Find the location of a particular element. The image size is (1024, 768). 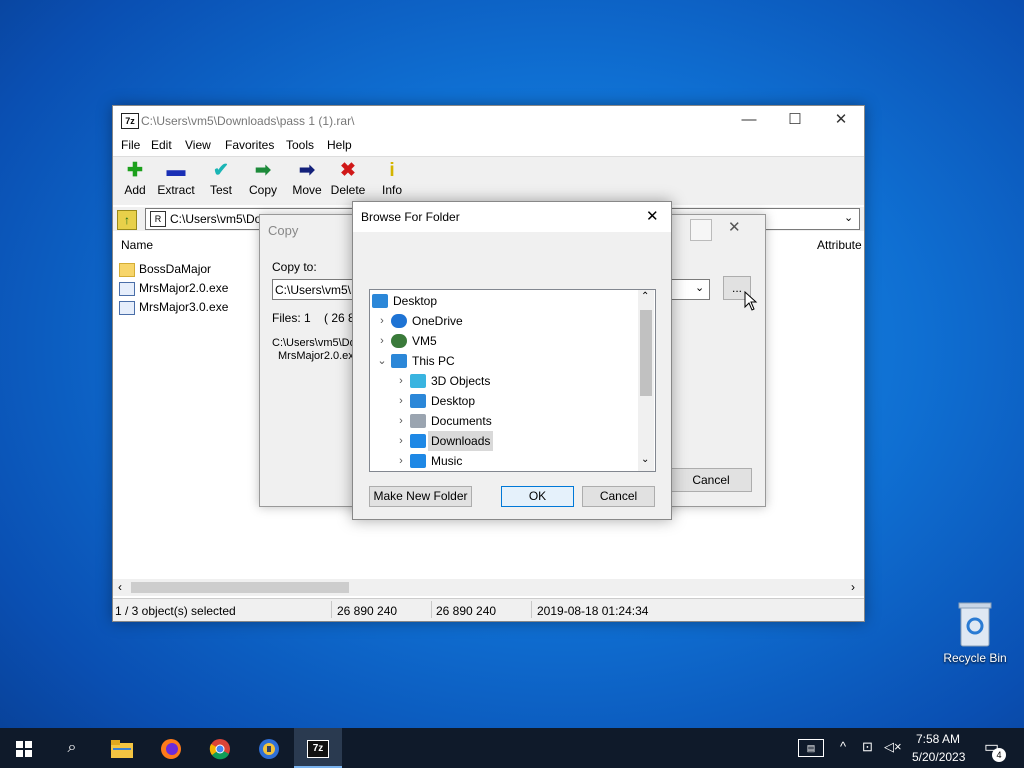

list-item: MrsMajor2.0.exe is located at coordinates (173, 290).